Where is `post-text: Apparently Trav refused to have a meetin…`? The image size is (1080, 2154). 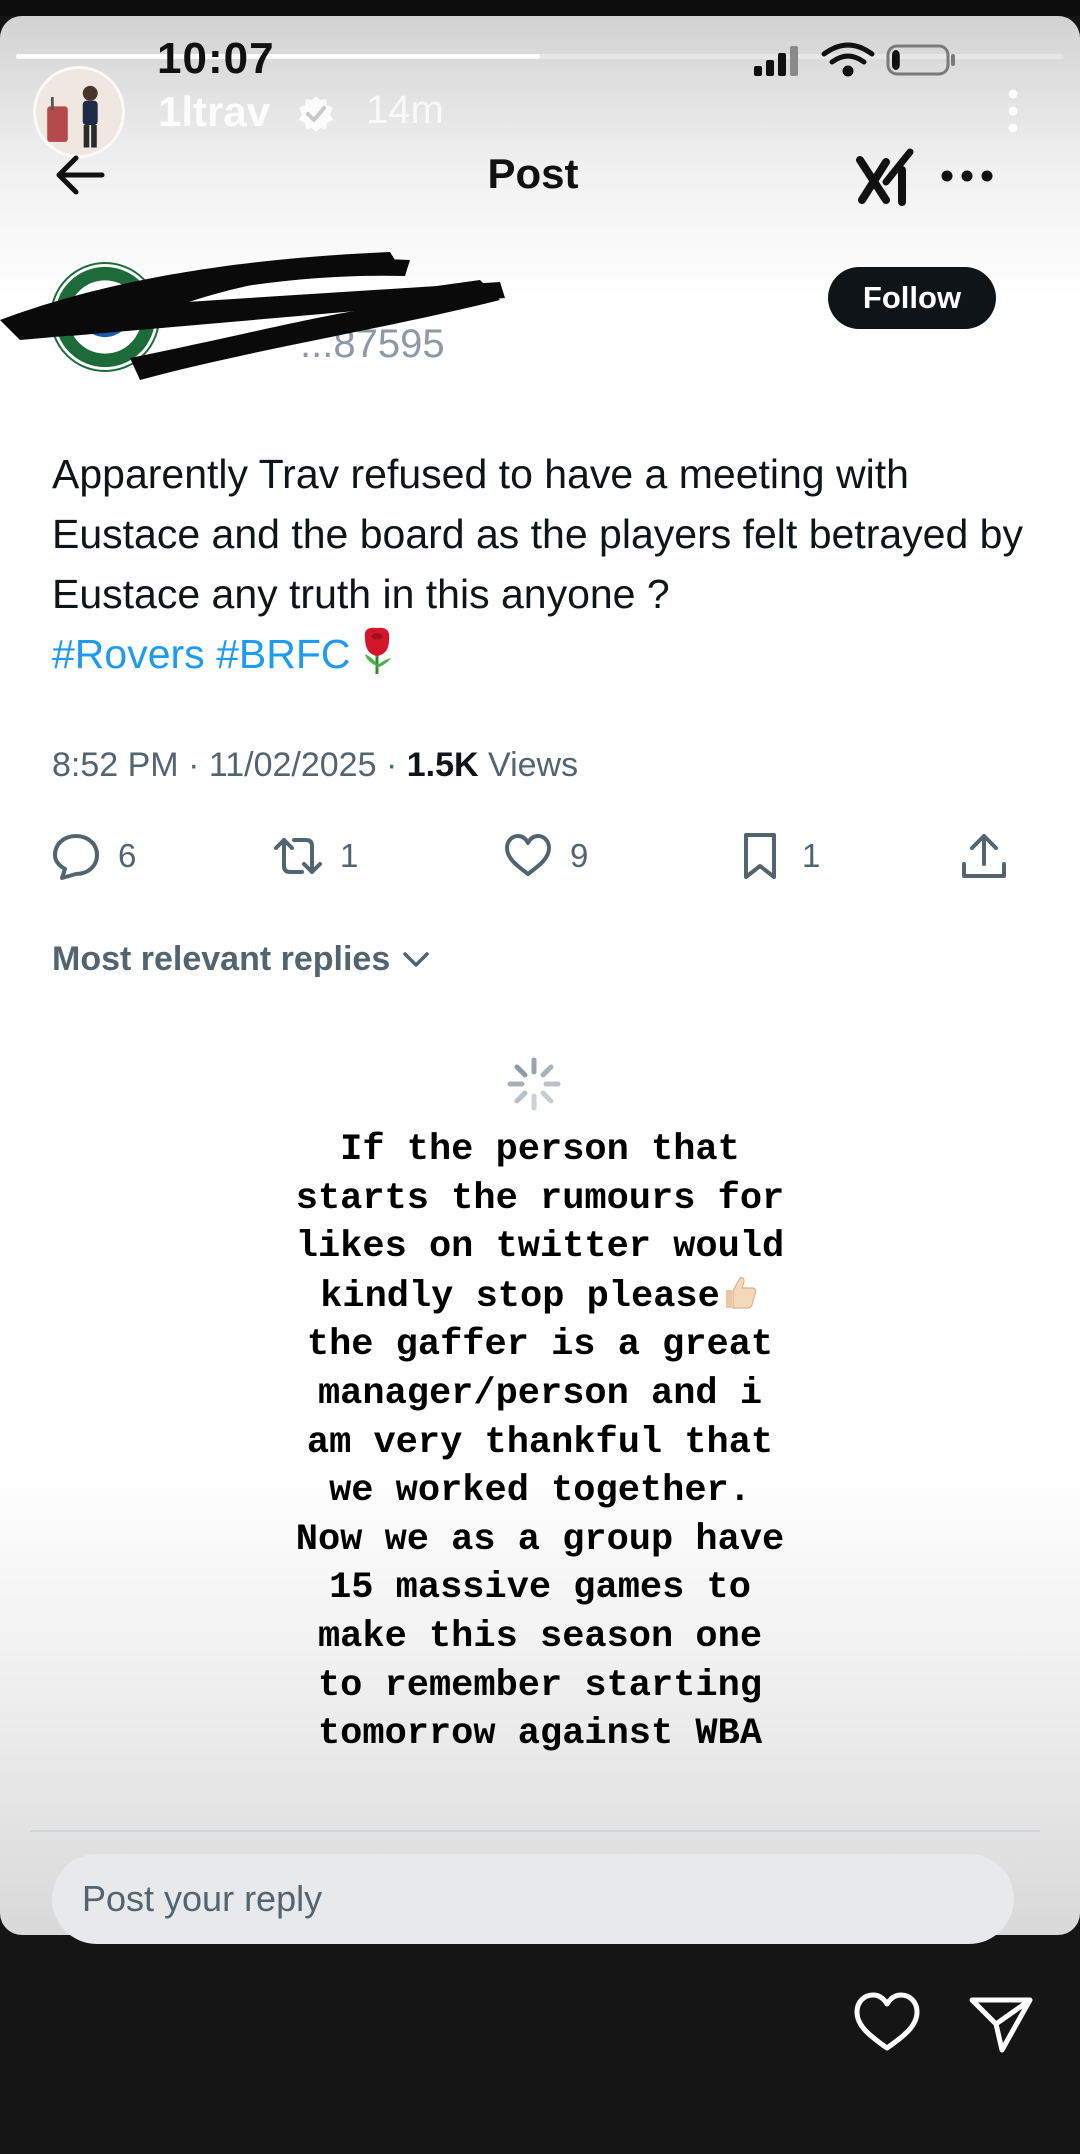 post-text: Apparently Trav refused to have a meetin… is located at coordinates (542, 564).